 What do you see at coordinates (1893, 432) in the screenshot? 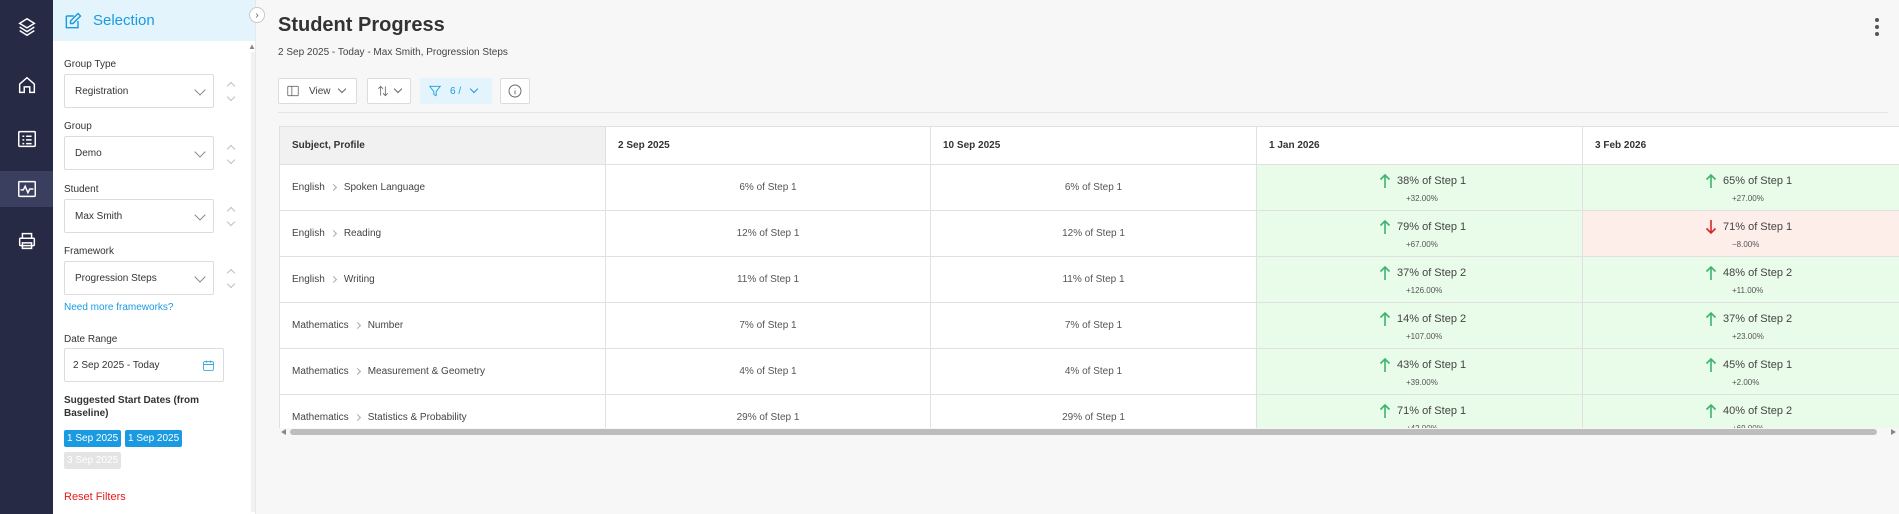
I see `scroll-right-icon` at bounding box center [1893, 432].